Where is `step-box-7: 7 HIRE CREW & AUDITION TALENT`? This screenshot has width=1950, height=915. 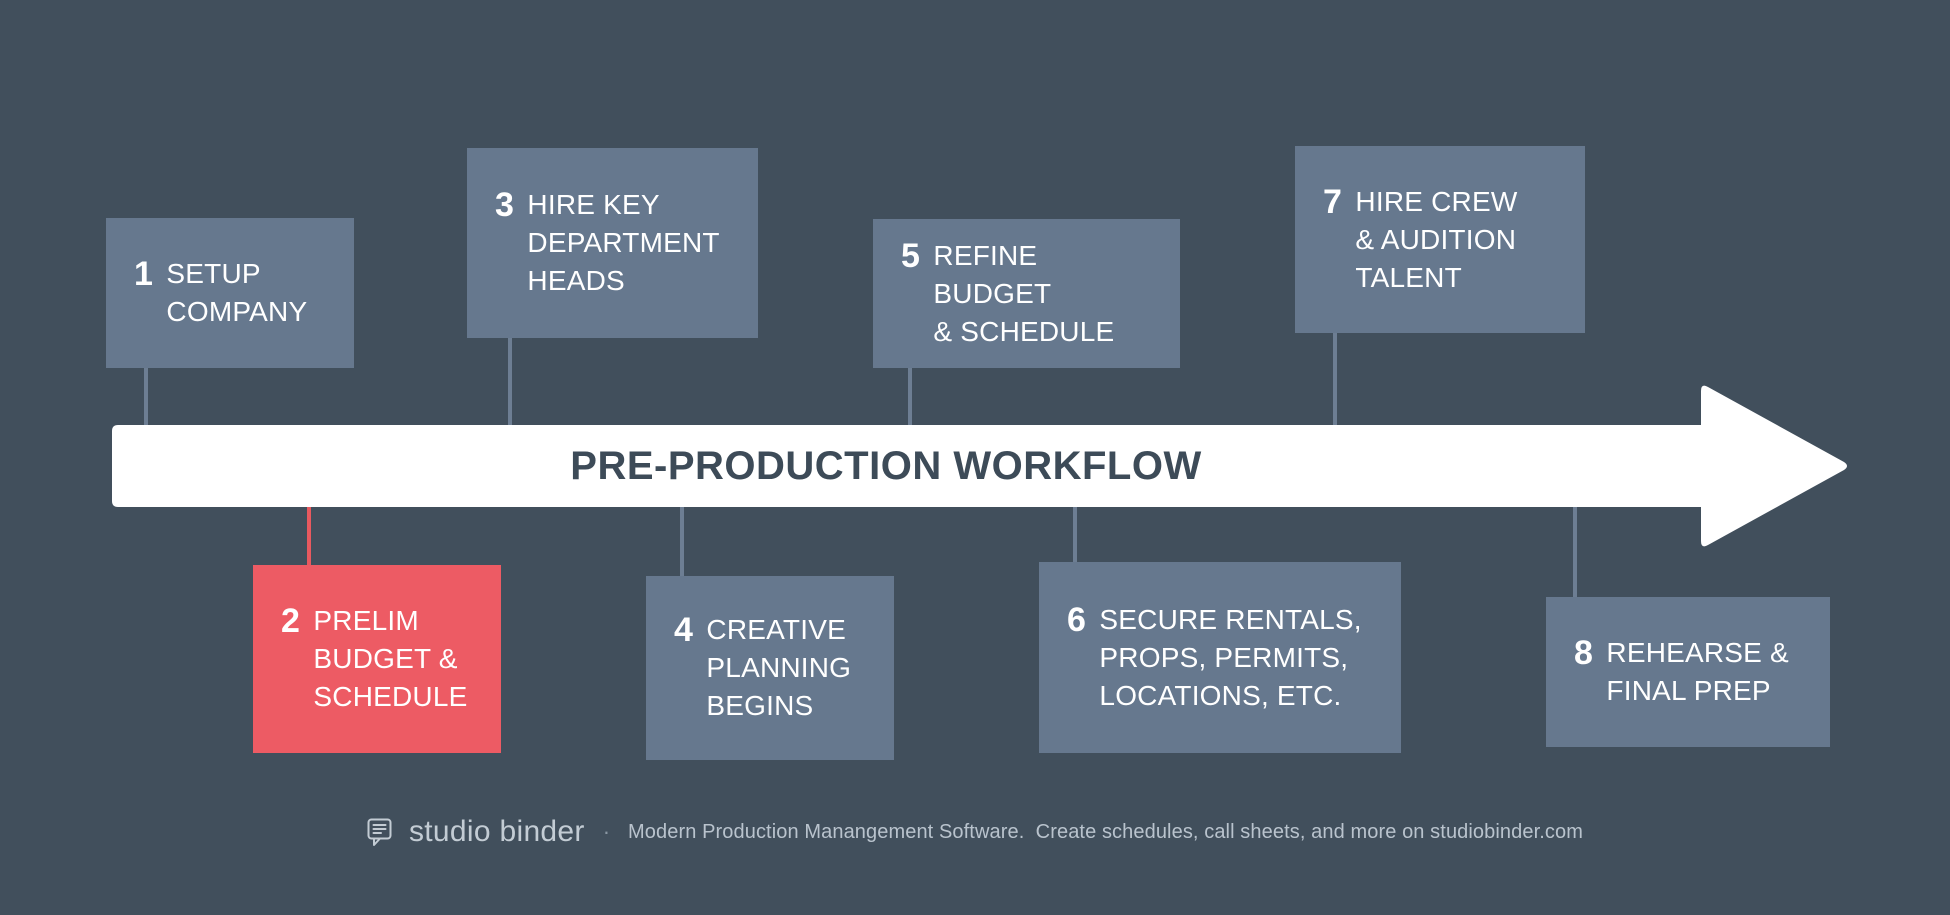 step-box-7: 7 HIRE CREW & AUDITION TALENT is located at coordinates (1440, 239).